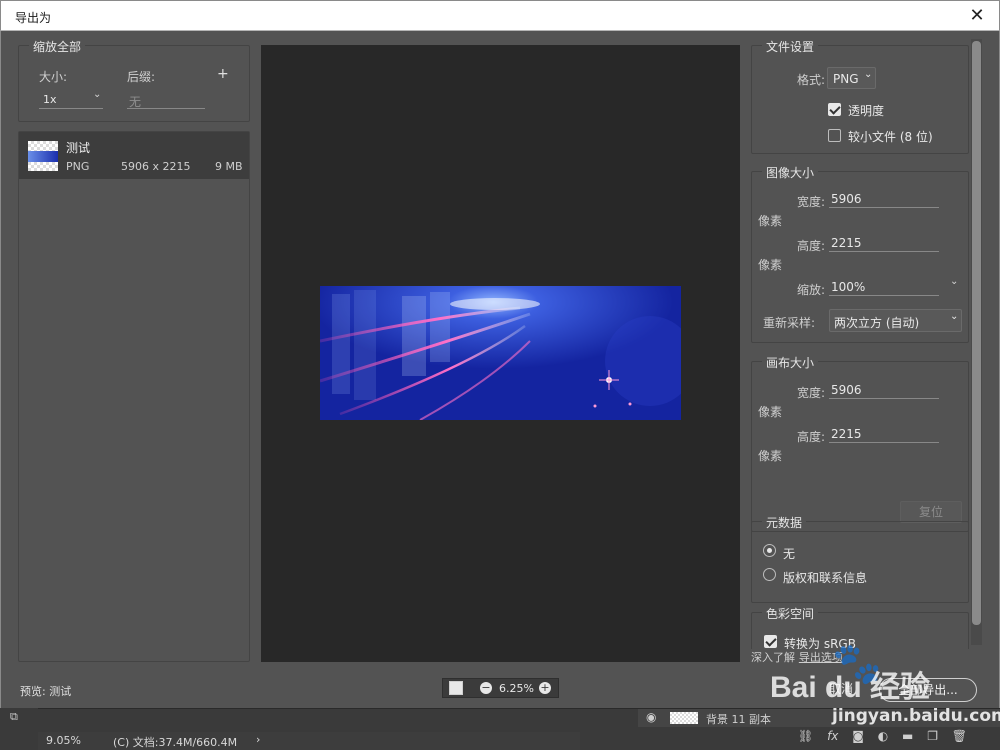 Image resolution: width=1000 pixels, height=750 pixels. What do you see at coordinates (977, 16) in the screenshot?
I see `close-icon: ✕` at bounding box center [977, 16].